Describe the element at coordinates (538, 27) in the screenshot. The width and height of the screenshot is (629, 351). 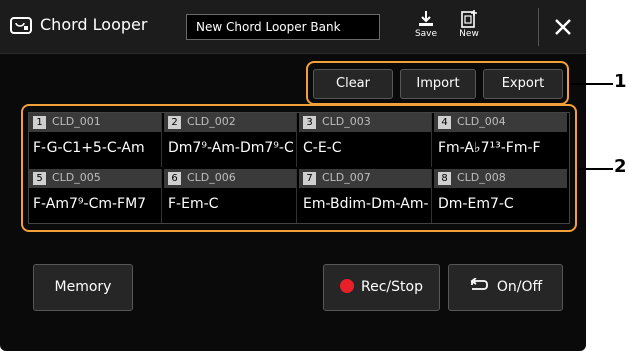
I see `title-divider` at that location.